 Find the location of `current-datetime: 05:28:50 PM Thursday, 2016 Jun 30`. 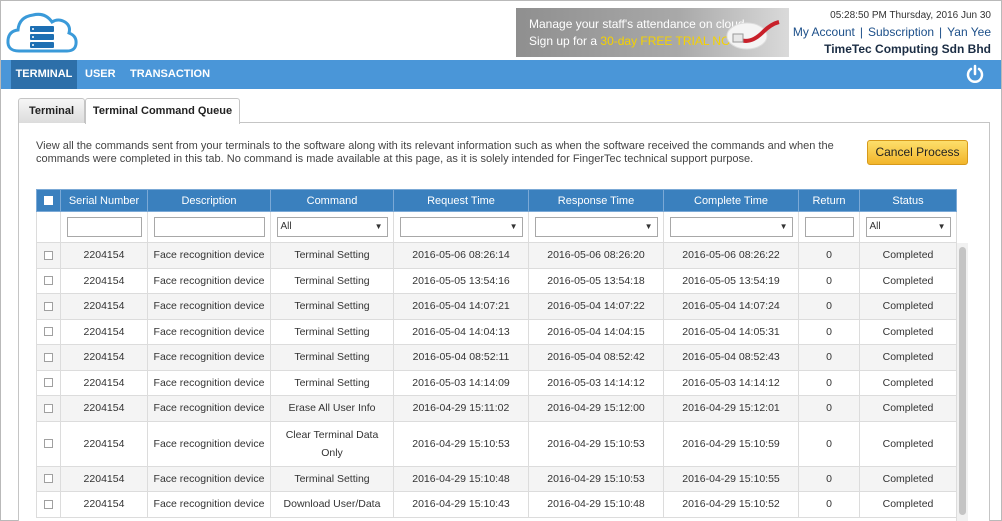

current-datetime: 05:28:50 PM Thursday, 2016 Jun 30 is located at coordinates (910, 15).